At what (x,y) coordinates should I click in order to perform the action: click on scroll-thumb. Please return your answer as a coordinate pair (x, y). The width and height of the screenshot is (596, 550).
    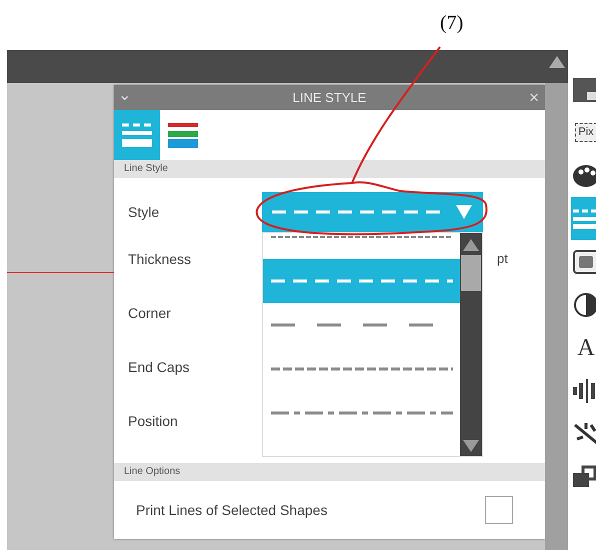
    Looking at the image, I should click on (471, 273).